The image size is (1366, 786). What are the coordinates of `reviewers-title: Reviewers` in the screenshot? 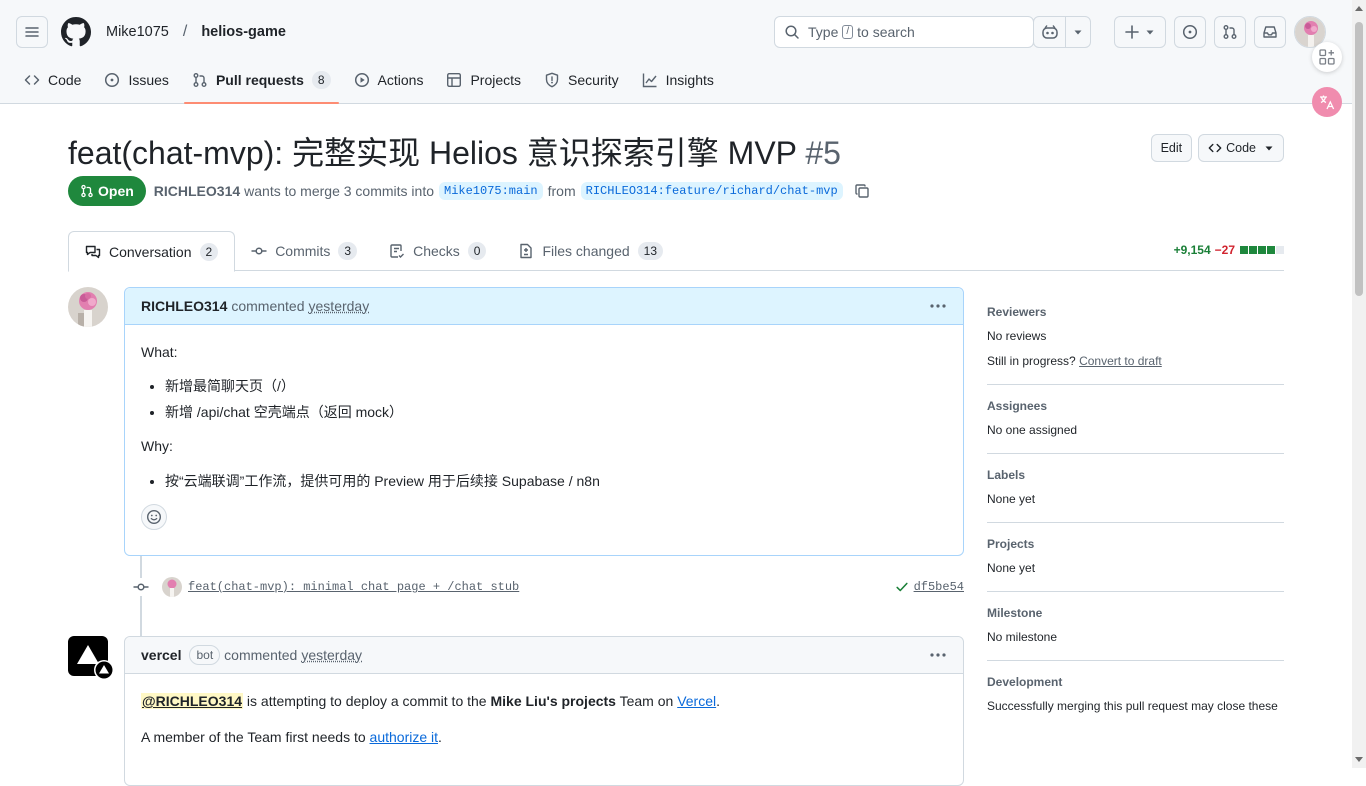 It's located at (1135, 312).